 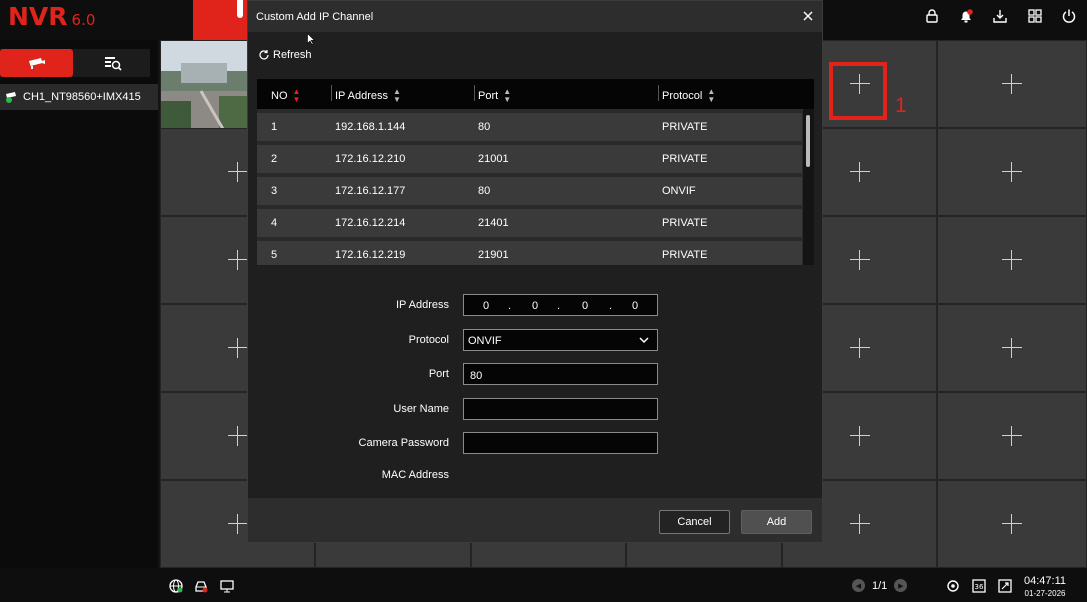 I want to click on camera-password-input, so click(x=560, y=443).